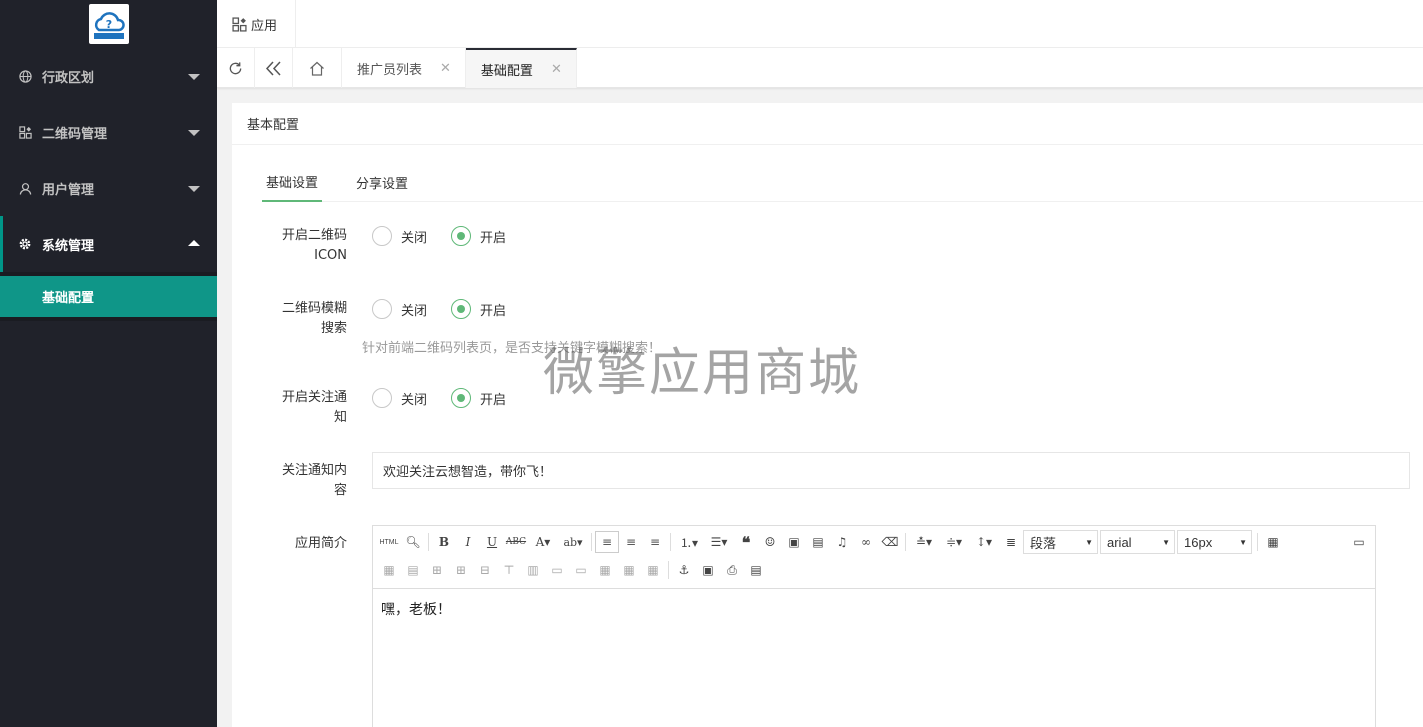  What do you see at coordinates (653, 570) in the screenshot?
I see `split-rows-icon: ▦` at bounding box center [653, 570].